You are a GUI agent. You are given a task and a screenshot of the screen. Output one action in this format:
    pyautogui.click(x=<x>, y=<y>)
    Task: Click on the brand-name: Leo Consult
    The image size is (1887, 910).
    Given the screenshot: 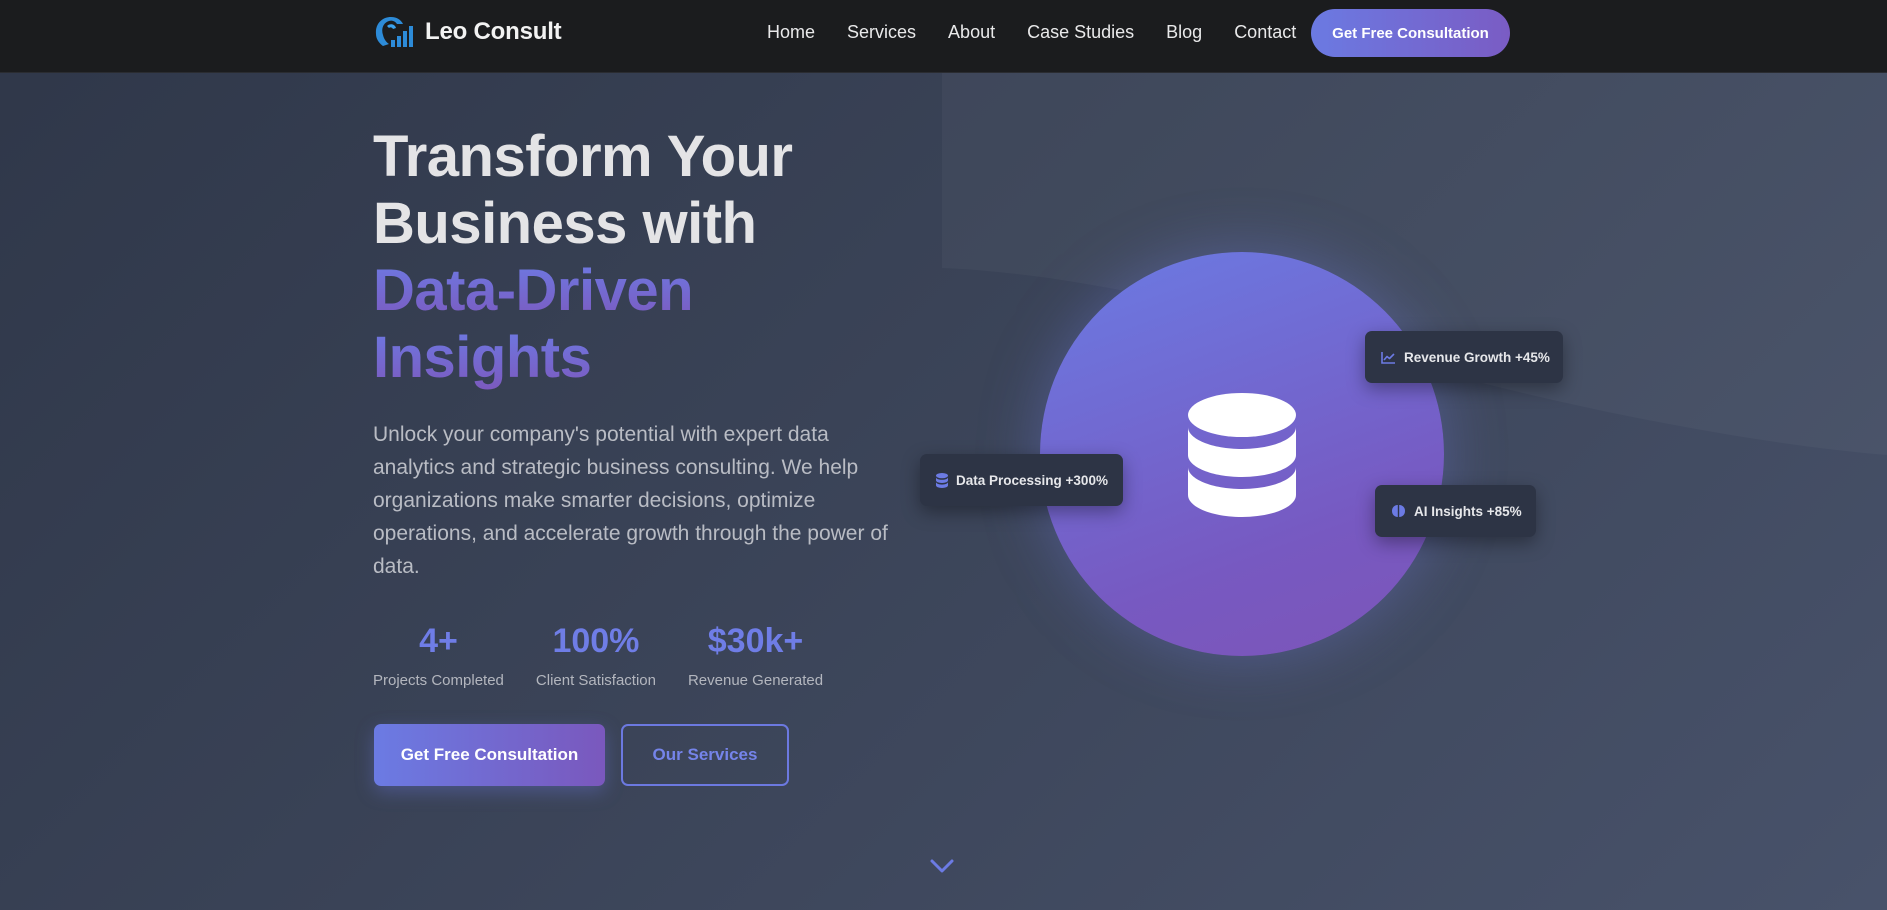 What is the action you would take?
    pyautogui.click(x=493, y=31)
    